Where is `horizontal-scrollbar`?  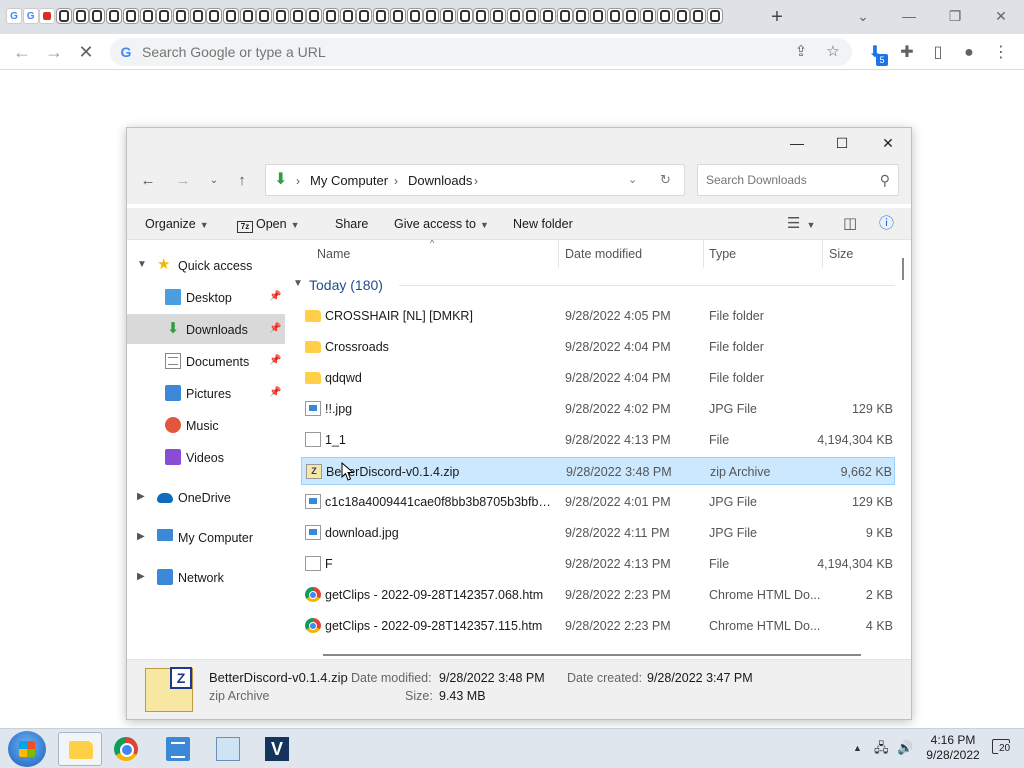
horizontal-scrollbar is located at coordinates (592, 655).